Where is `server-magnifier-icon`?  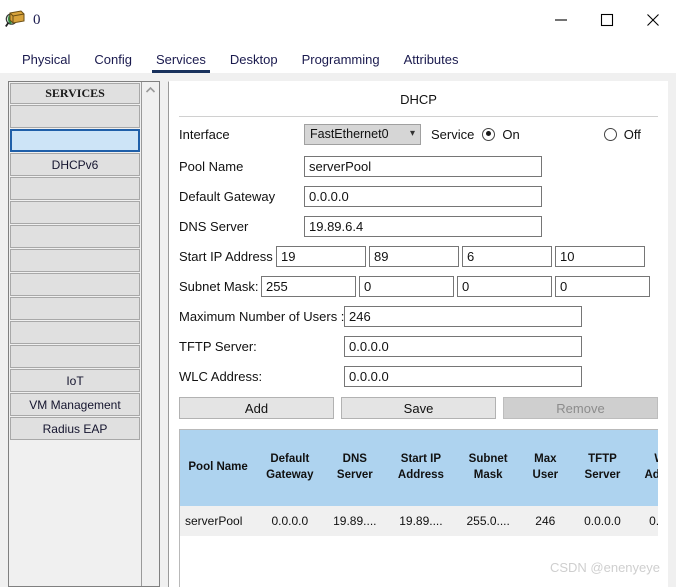
server-magnifier-icon is located at coordinates (16, 20).